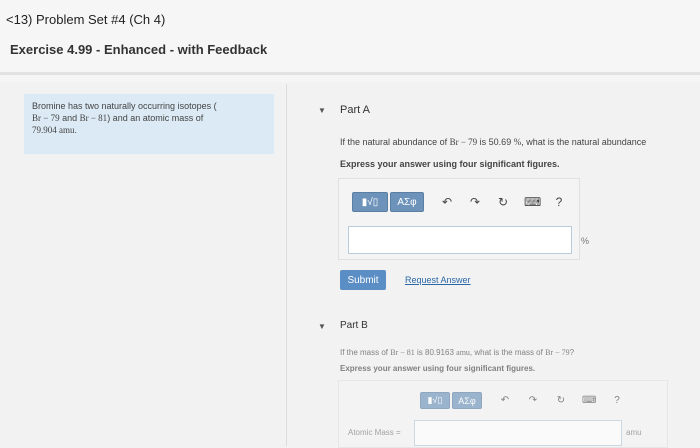  What do you see at coordinates (286, 265) in the screenshot?
I see `column-divider` at bounding box center [286, 265].